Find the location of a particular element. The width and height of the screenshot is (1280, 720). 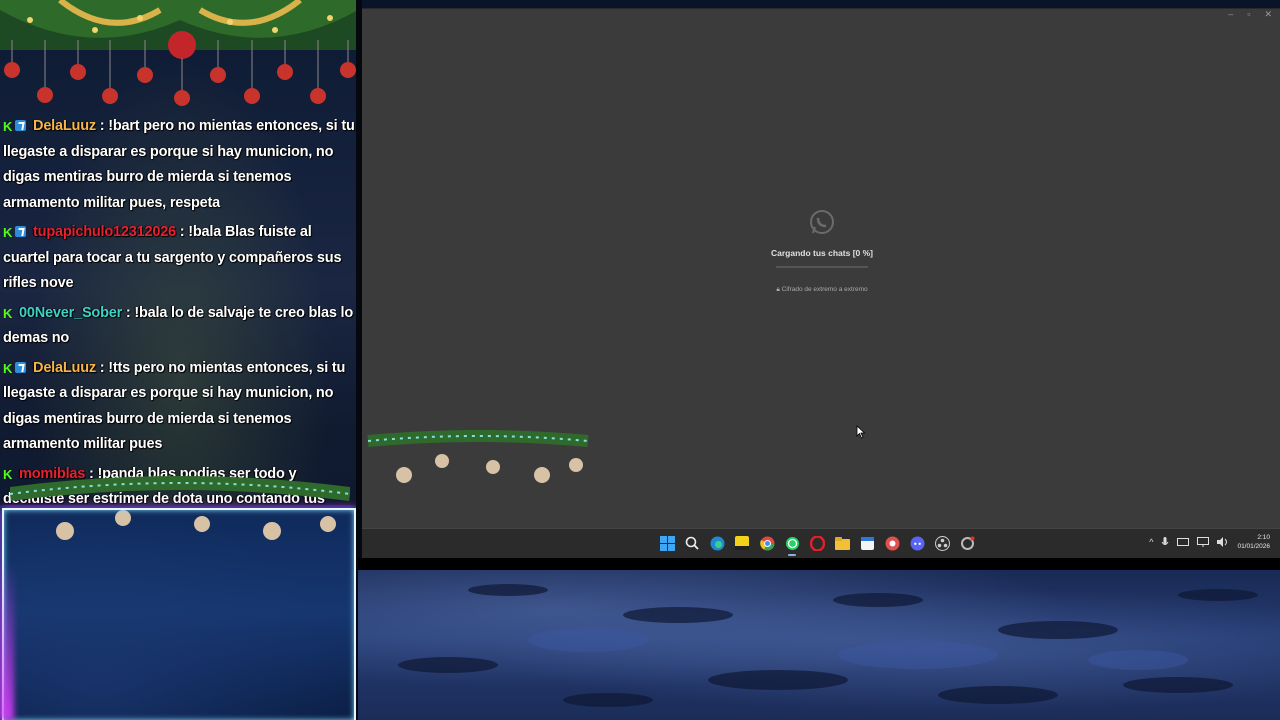

window-controls: – ▫ ✕ is located at coordinates (1250, 14).